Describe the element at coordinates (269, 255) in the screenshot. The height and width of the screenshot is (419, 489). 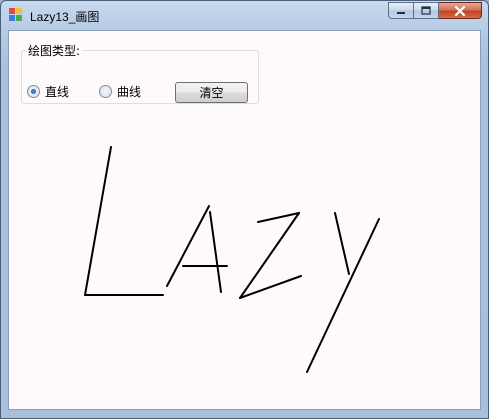
I see `stroke-z-diagonal` at that location.